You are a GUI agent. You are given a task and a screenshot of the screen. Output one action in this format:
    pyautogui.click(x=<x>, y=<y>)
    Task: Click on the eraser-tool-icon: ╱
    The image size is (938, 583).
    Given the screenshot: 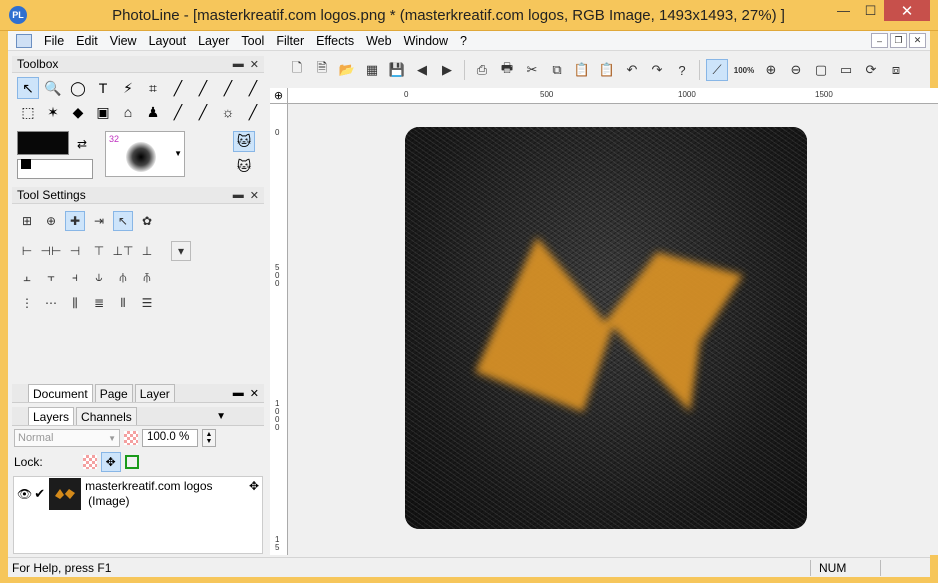 What is the action you would take?
    pyautogui.click(x=253, y=88)
    